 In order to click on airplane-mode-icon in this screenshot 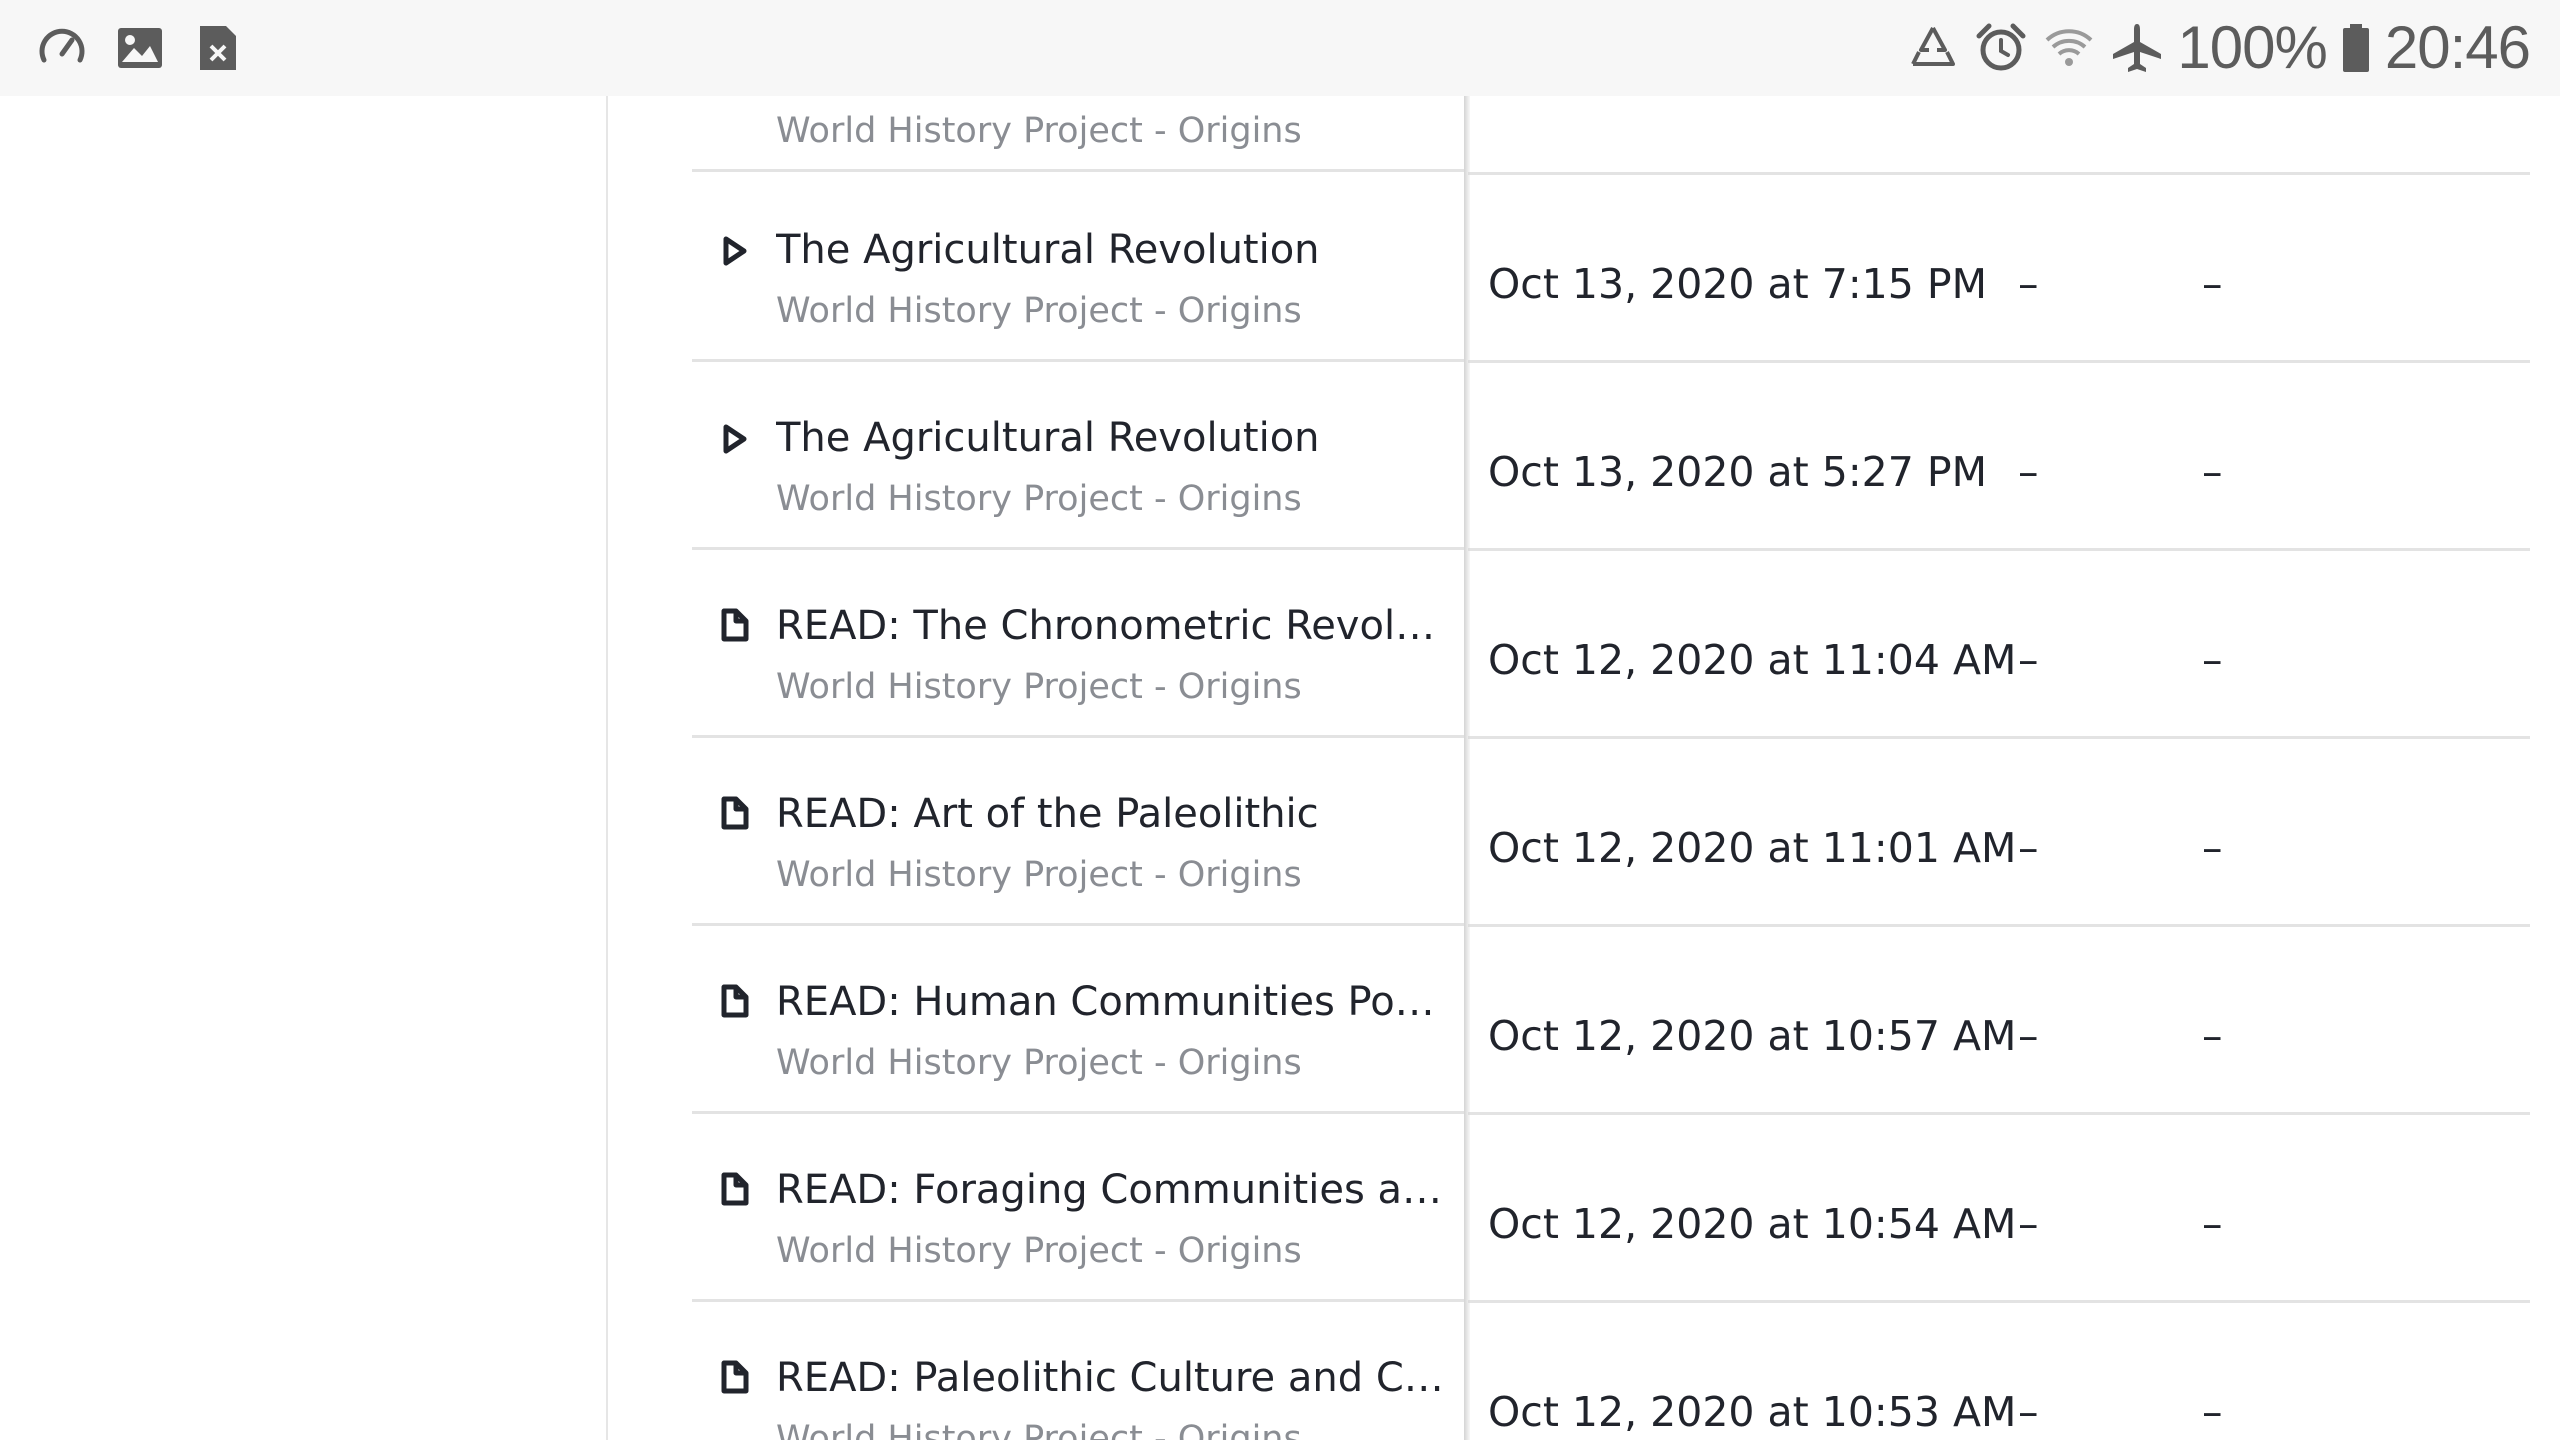, I will do `click(2137, 48)`.